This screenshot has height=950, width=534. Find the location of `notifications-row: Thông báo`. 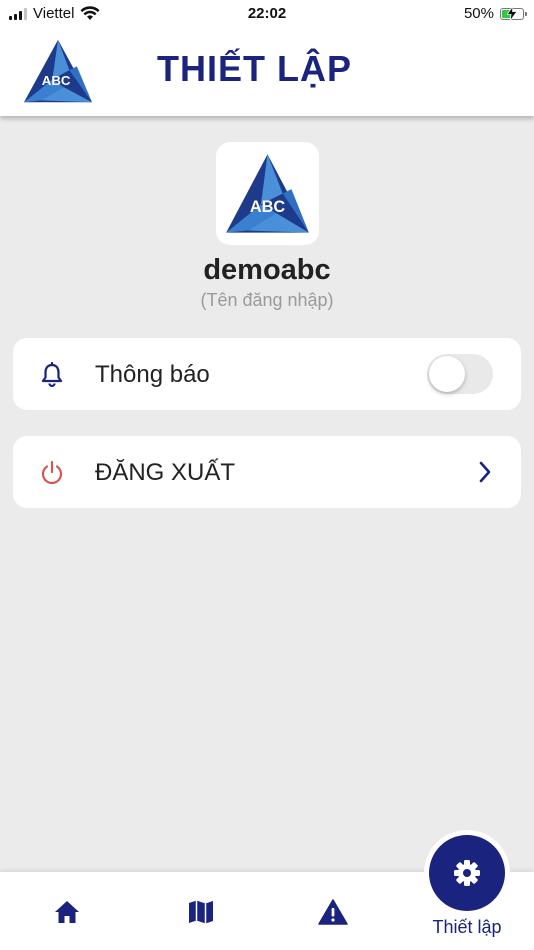

notifications-row: Thông báo is located at coordinates (267, 374).